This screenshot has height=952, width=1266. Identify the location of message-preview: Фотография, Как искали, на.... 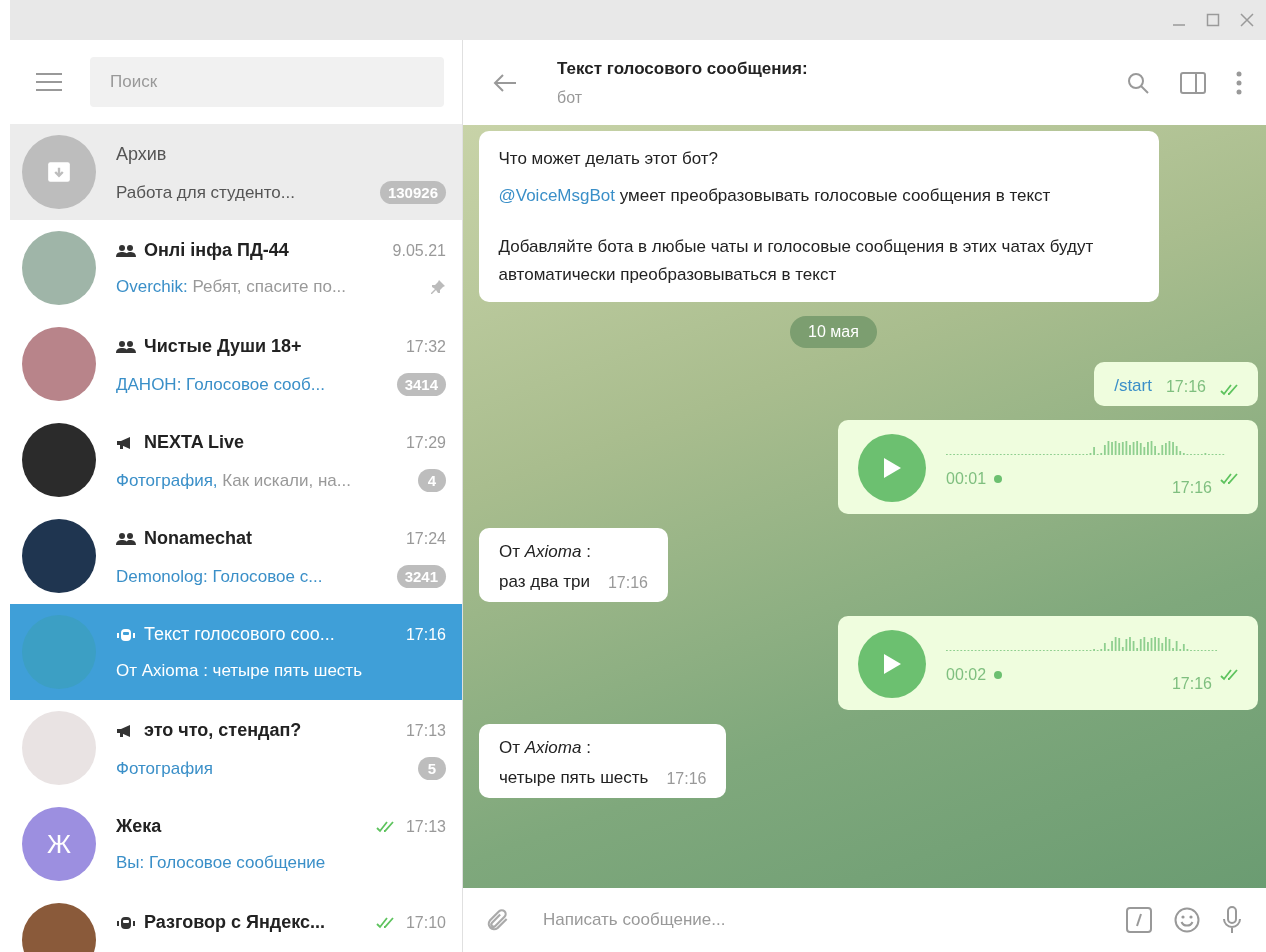
(234, 480).